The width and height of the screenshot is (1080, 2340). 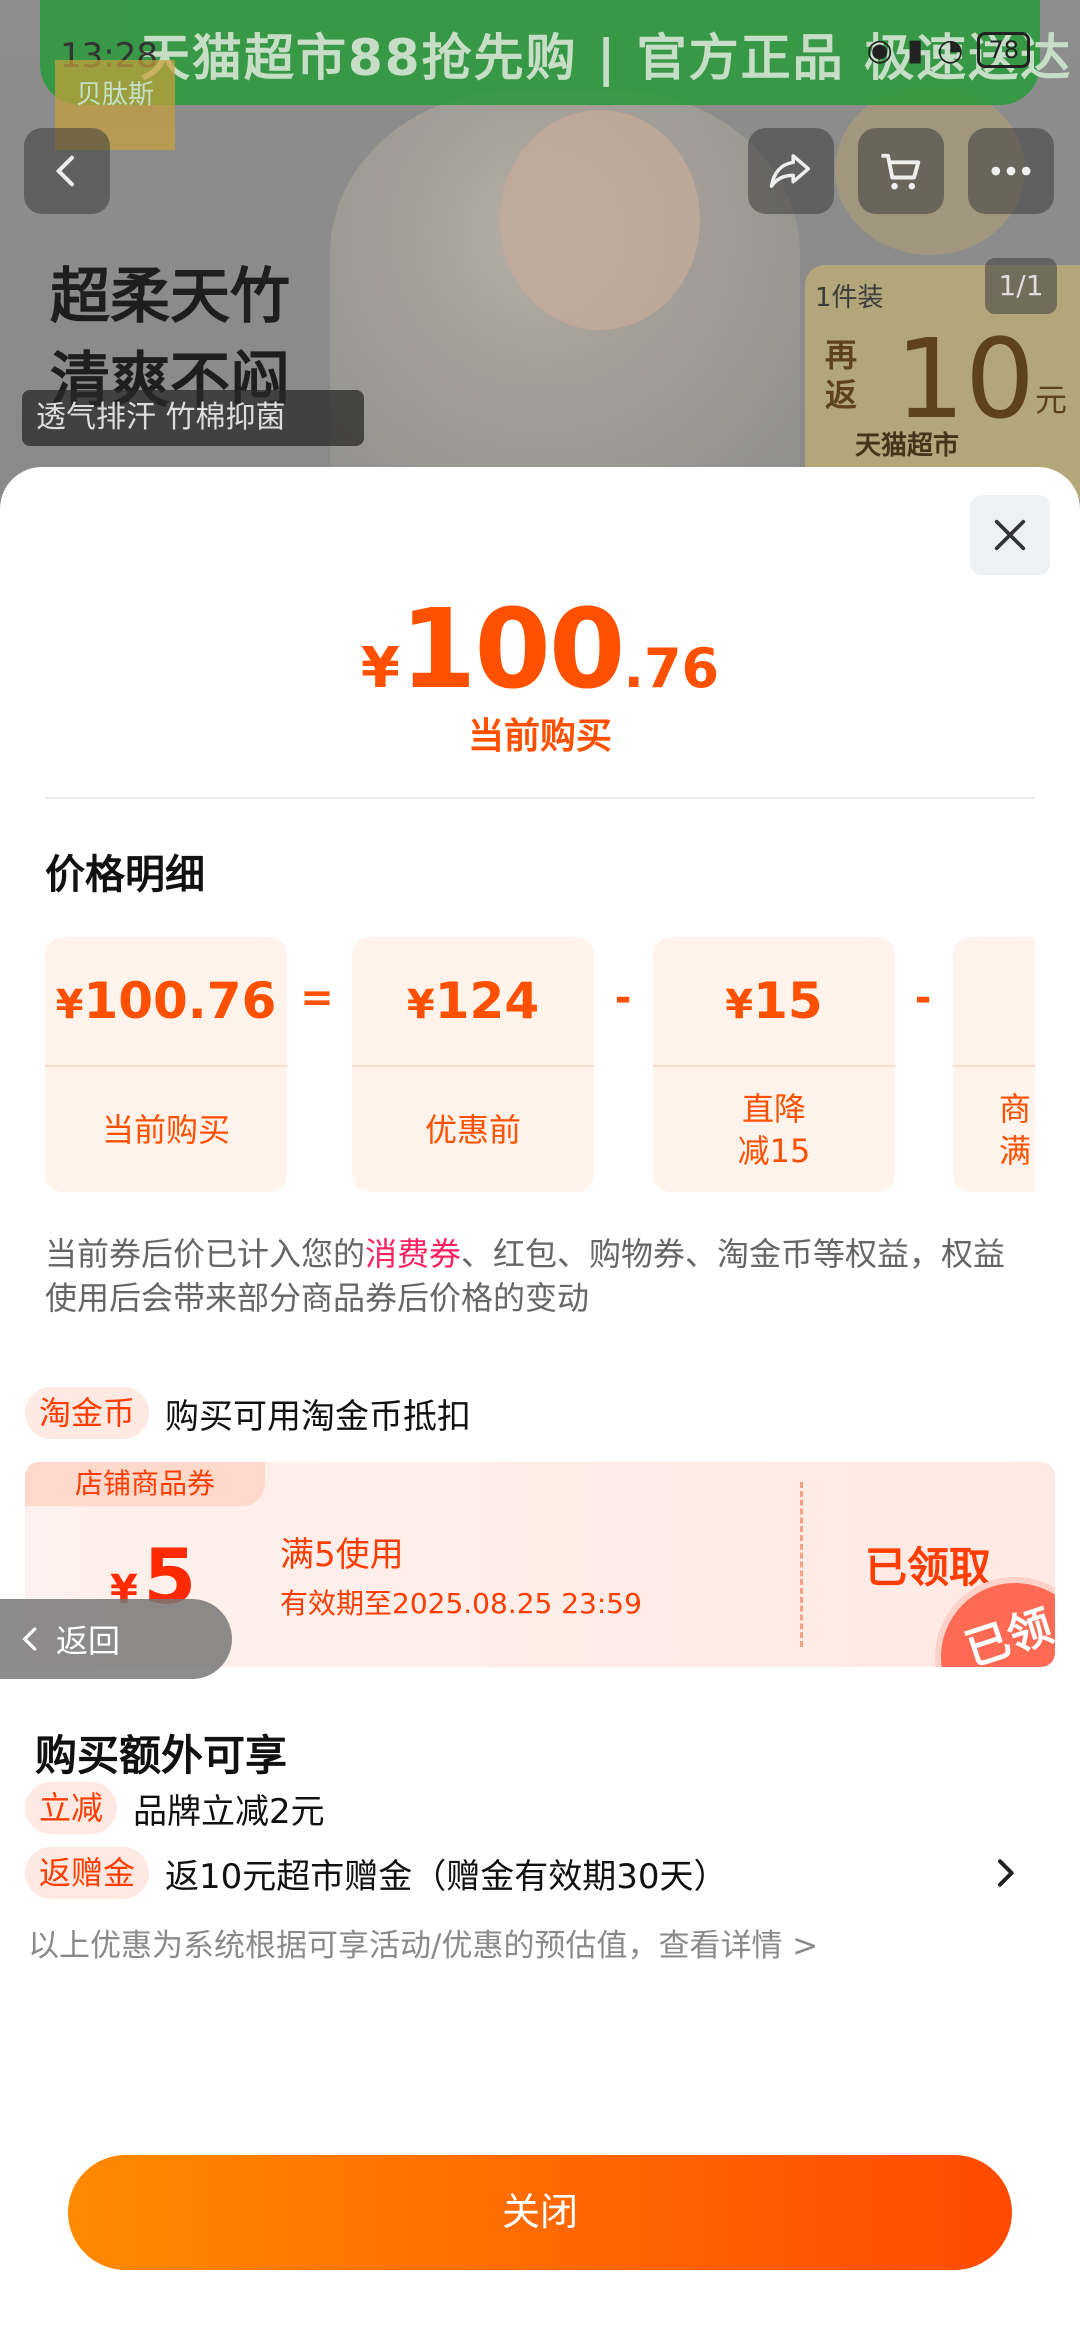 I want to click on coupon-condition: 满5使用, so click(x=342, y=1555).